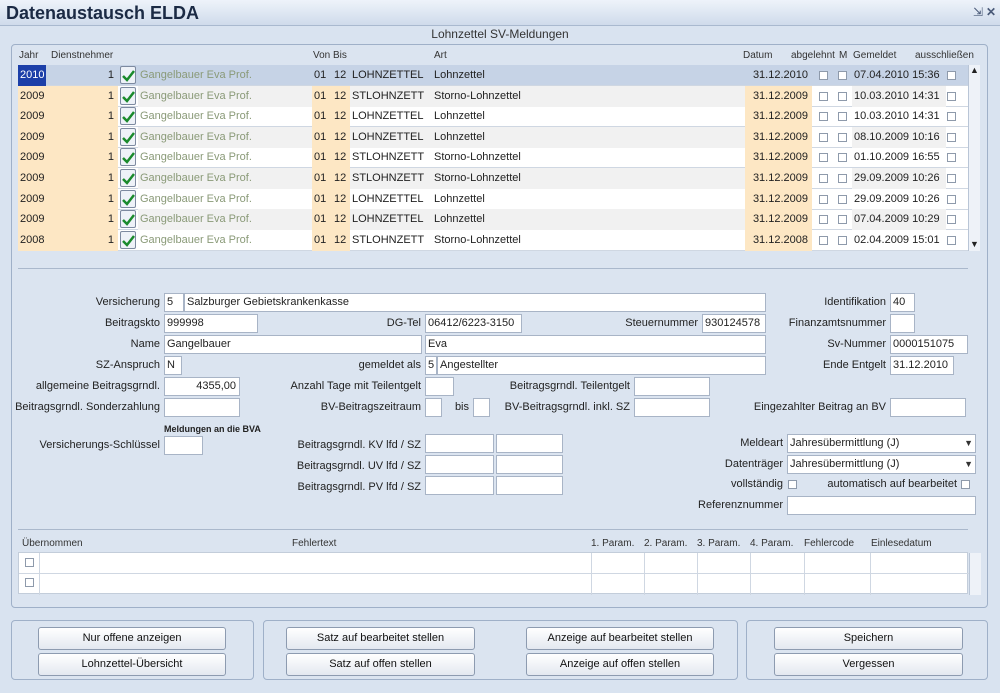 The image size is (1000, 693). Describe the element at coordinates (459, 443) in the screenshot. I see `kv-lfd-field` at that location.